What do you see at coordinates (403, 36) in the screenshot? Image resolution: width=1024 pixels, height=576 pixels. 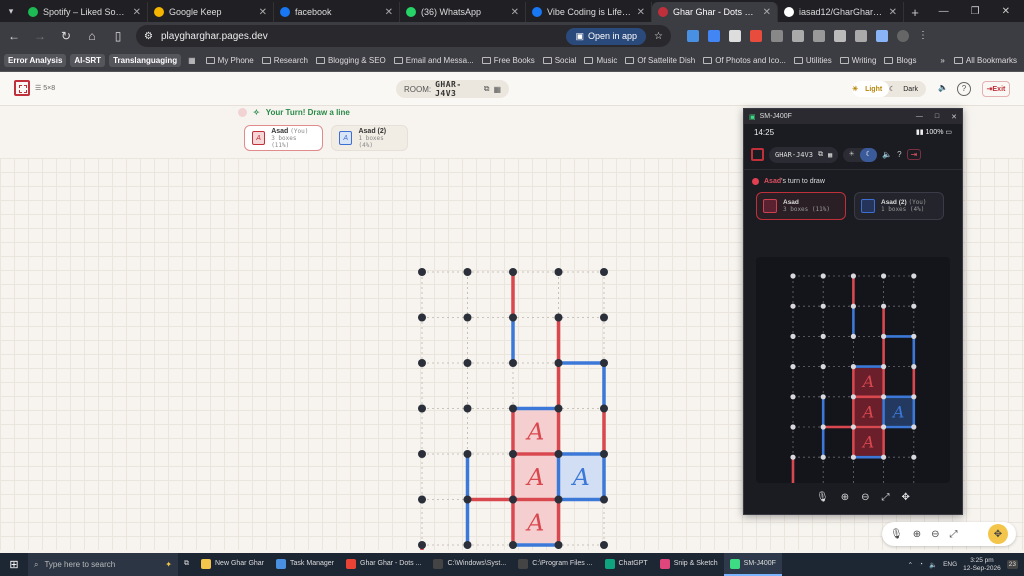 I see `address-bar: ⚙ playgharghar.pages.dev ▣ Open in app ☆` at bounding box center [403, 36].